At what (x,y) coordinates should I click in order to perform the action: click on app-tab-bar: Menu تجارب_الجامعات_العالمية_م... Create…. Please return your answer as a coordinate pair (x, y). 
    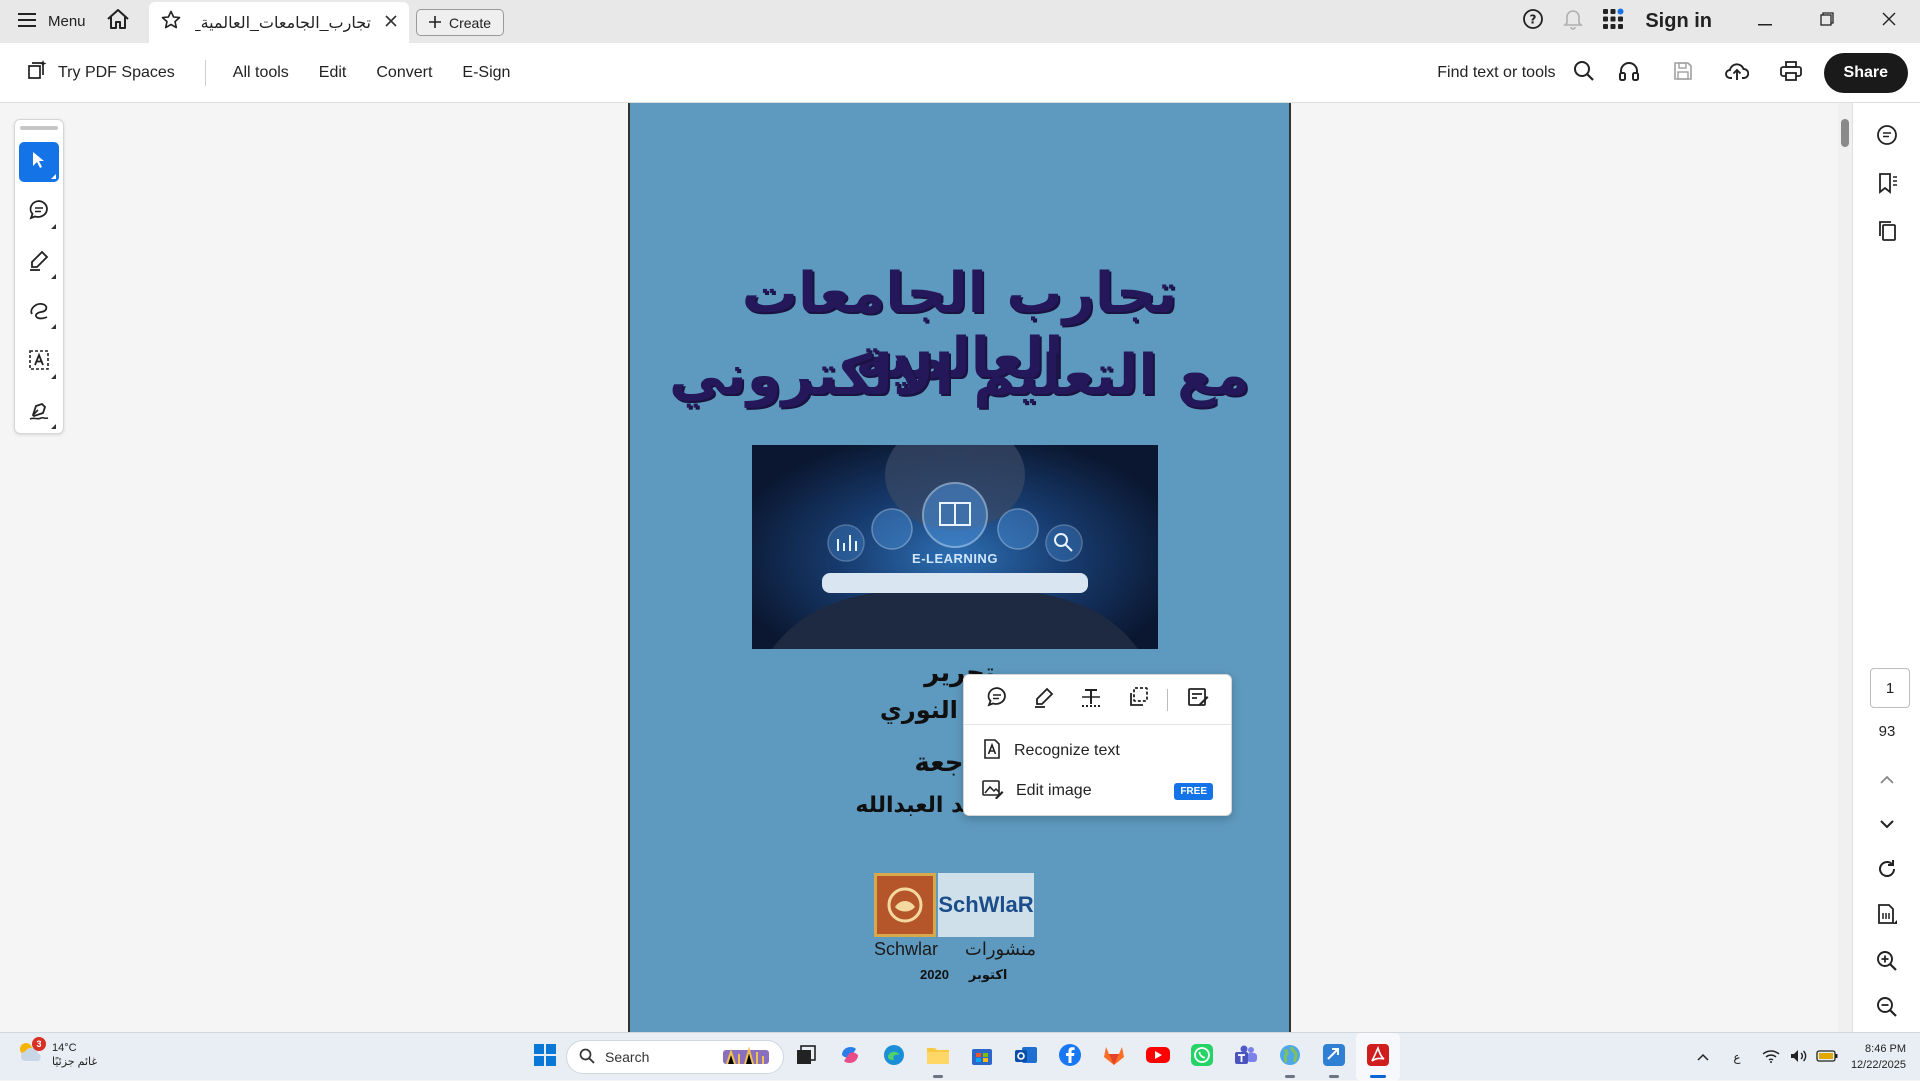
    Looking at the image, I should click on (960, 21).